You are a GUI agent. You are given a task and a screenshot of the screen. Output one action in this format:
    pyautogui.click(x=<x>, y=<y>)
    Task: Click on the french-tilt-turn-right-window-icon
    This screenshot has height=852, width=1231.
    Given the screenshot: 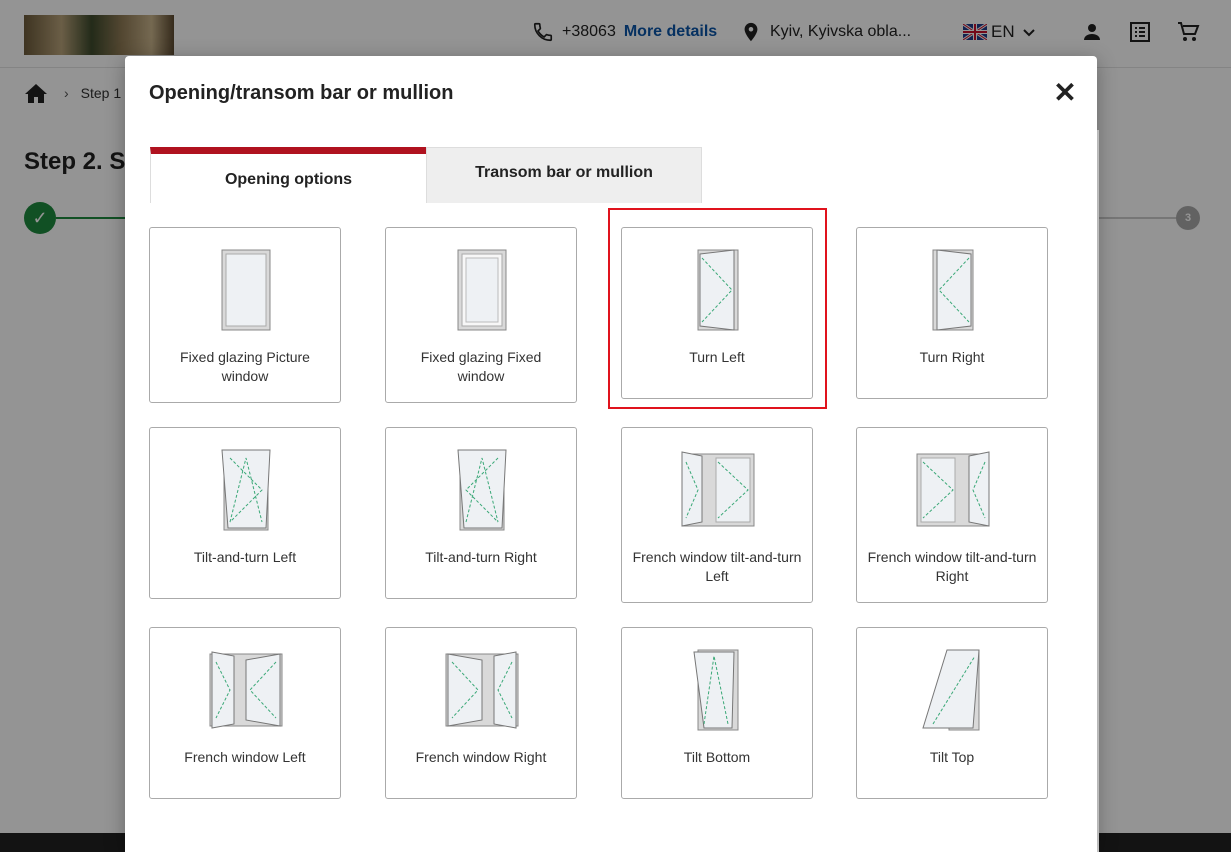 What is the action you would take?
    pyautogui.click(x=953, y=489)
    